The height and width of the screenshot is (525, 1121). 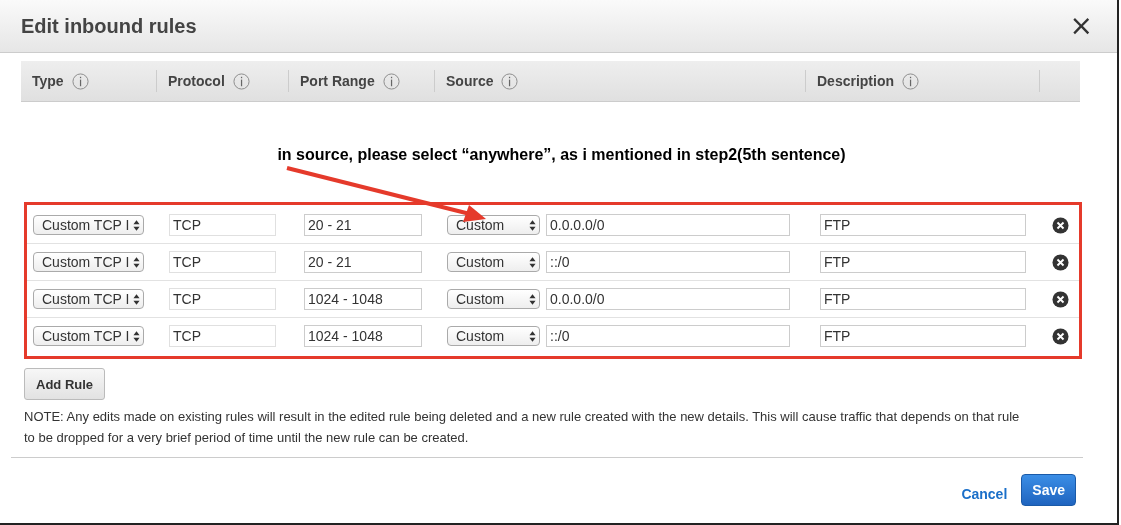 I want to click on note-text: NOTE: Any edits made on existing rules will result in the edited rule being deleted and a new rule created with the new details. This will cause traffic that depends on that rule to be dropped for a very brief period of time until the new rule can be created., so click(x=547, y=432).